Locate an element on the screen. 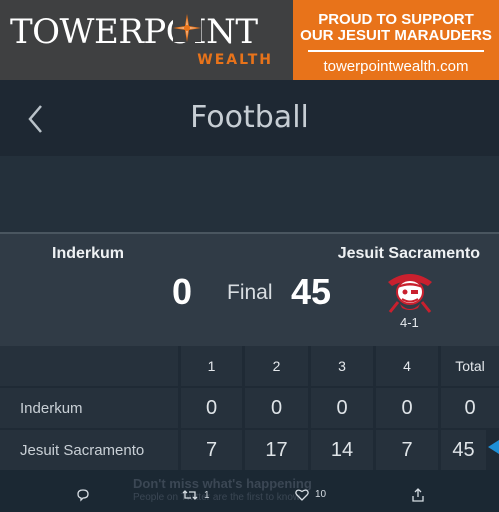 The height and width of the screenshot is (512, 499). winner-marker-icon is located at coordinates (493, 447).